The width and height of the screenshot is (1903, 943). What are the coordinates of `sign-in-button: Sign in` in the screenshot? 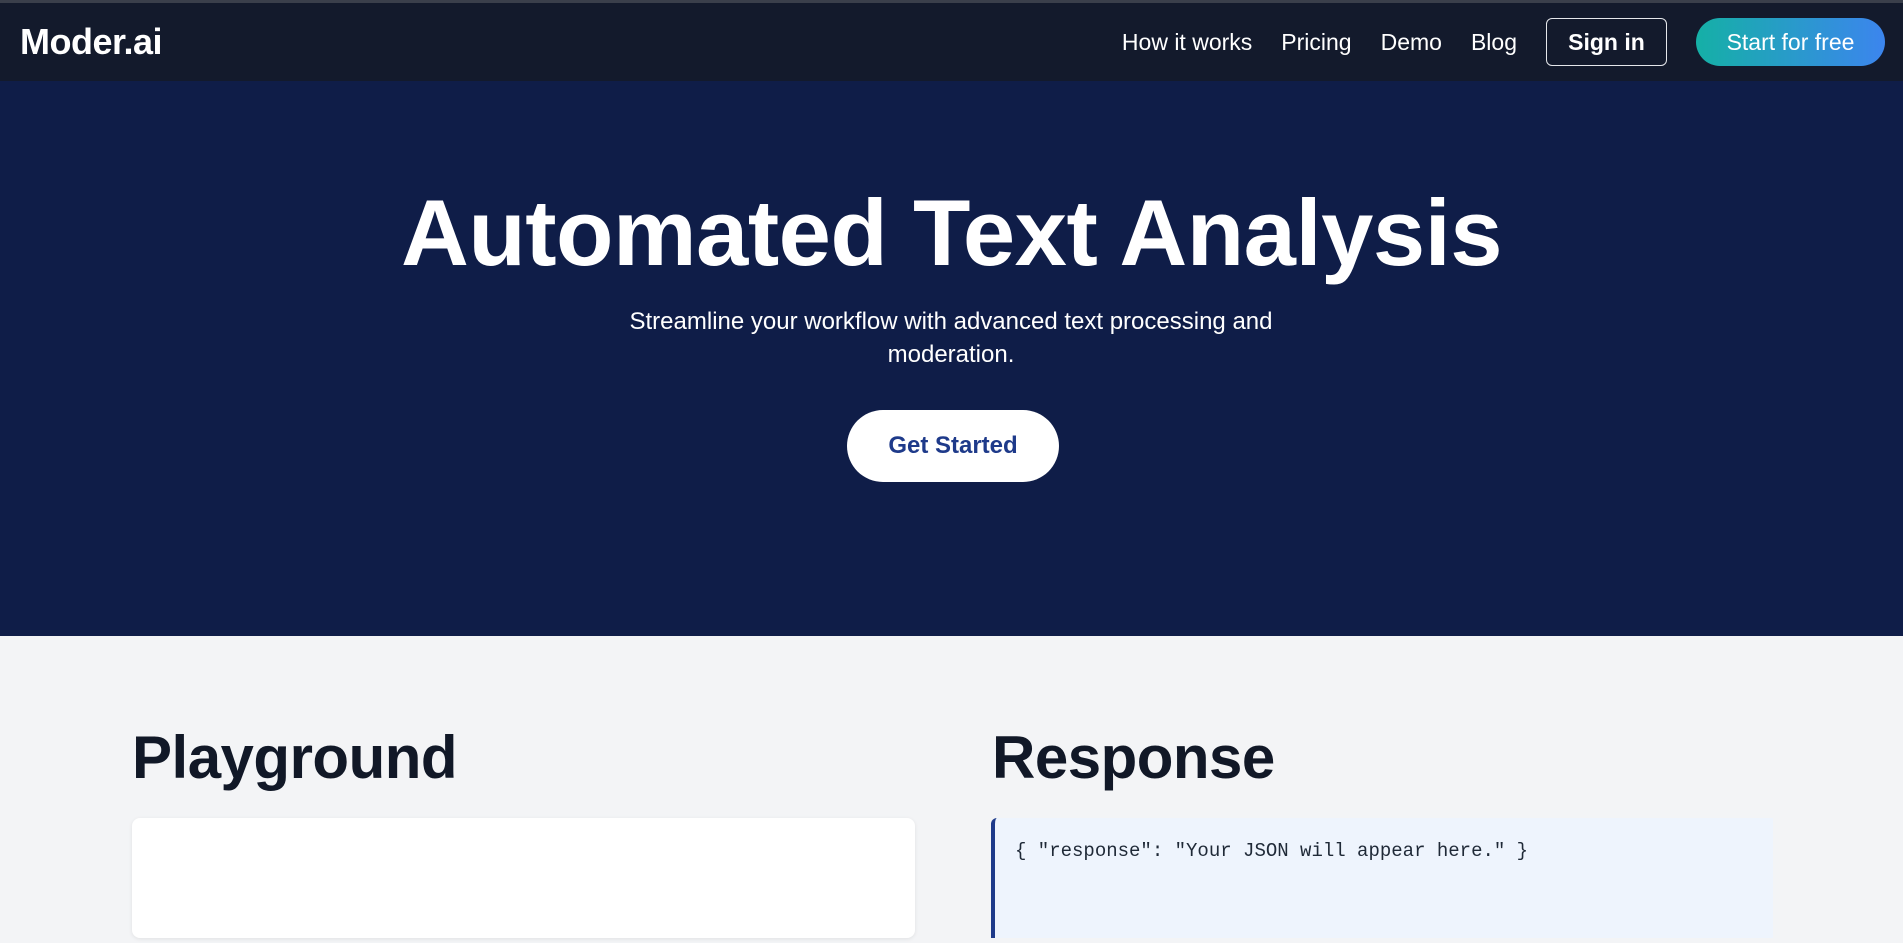 It's located at (1606, 42).